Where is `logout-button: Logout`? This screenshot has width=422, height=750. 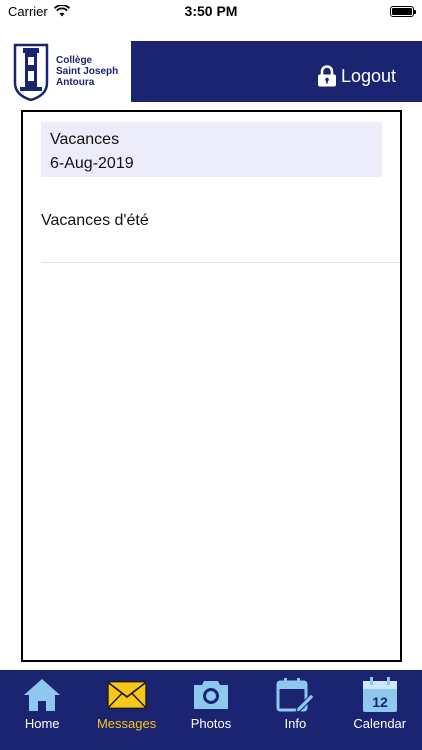
logout-button: Logout is located at coordinates (356, 76).